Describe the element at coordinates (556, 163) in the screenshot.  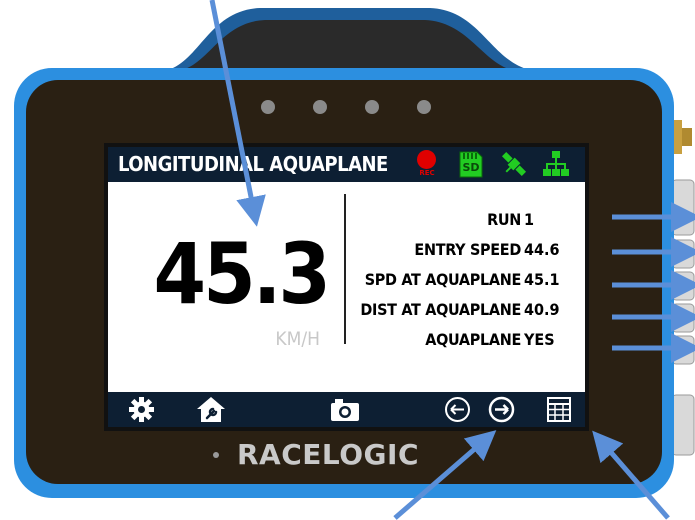
I see `network-icon` at that location.